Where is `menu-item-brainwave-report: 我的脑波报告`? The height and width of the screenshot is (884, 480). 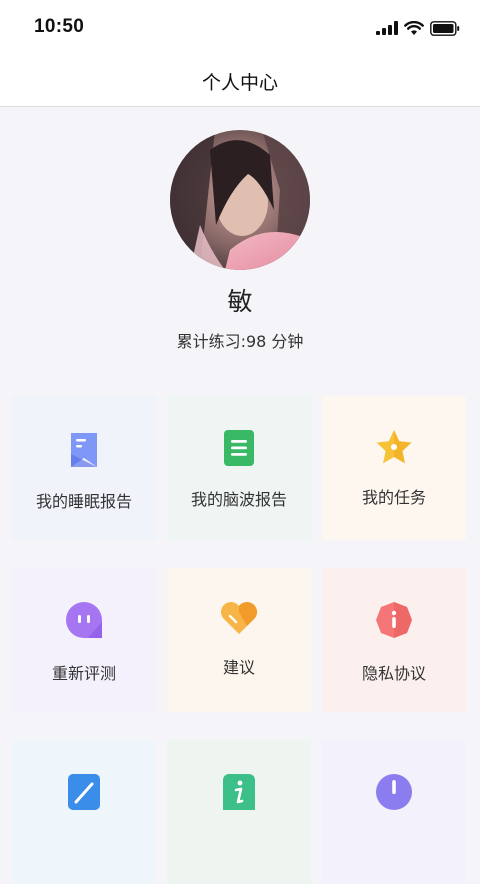 menu-item-brainwave-report: 我的脑波报告 is located at coordinates (239, 468).